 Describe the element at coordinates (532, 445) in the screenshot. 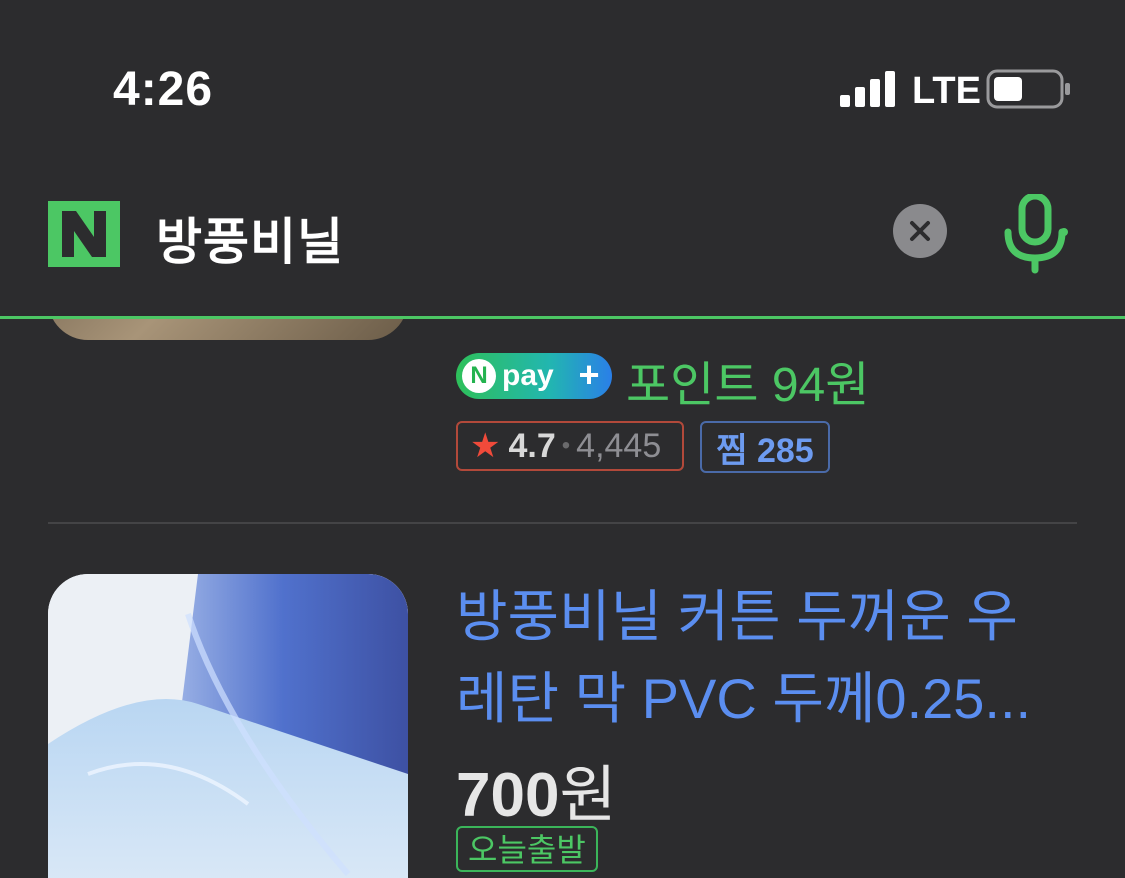

I see `rating-value: 4.7` at that location.